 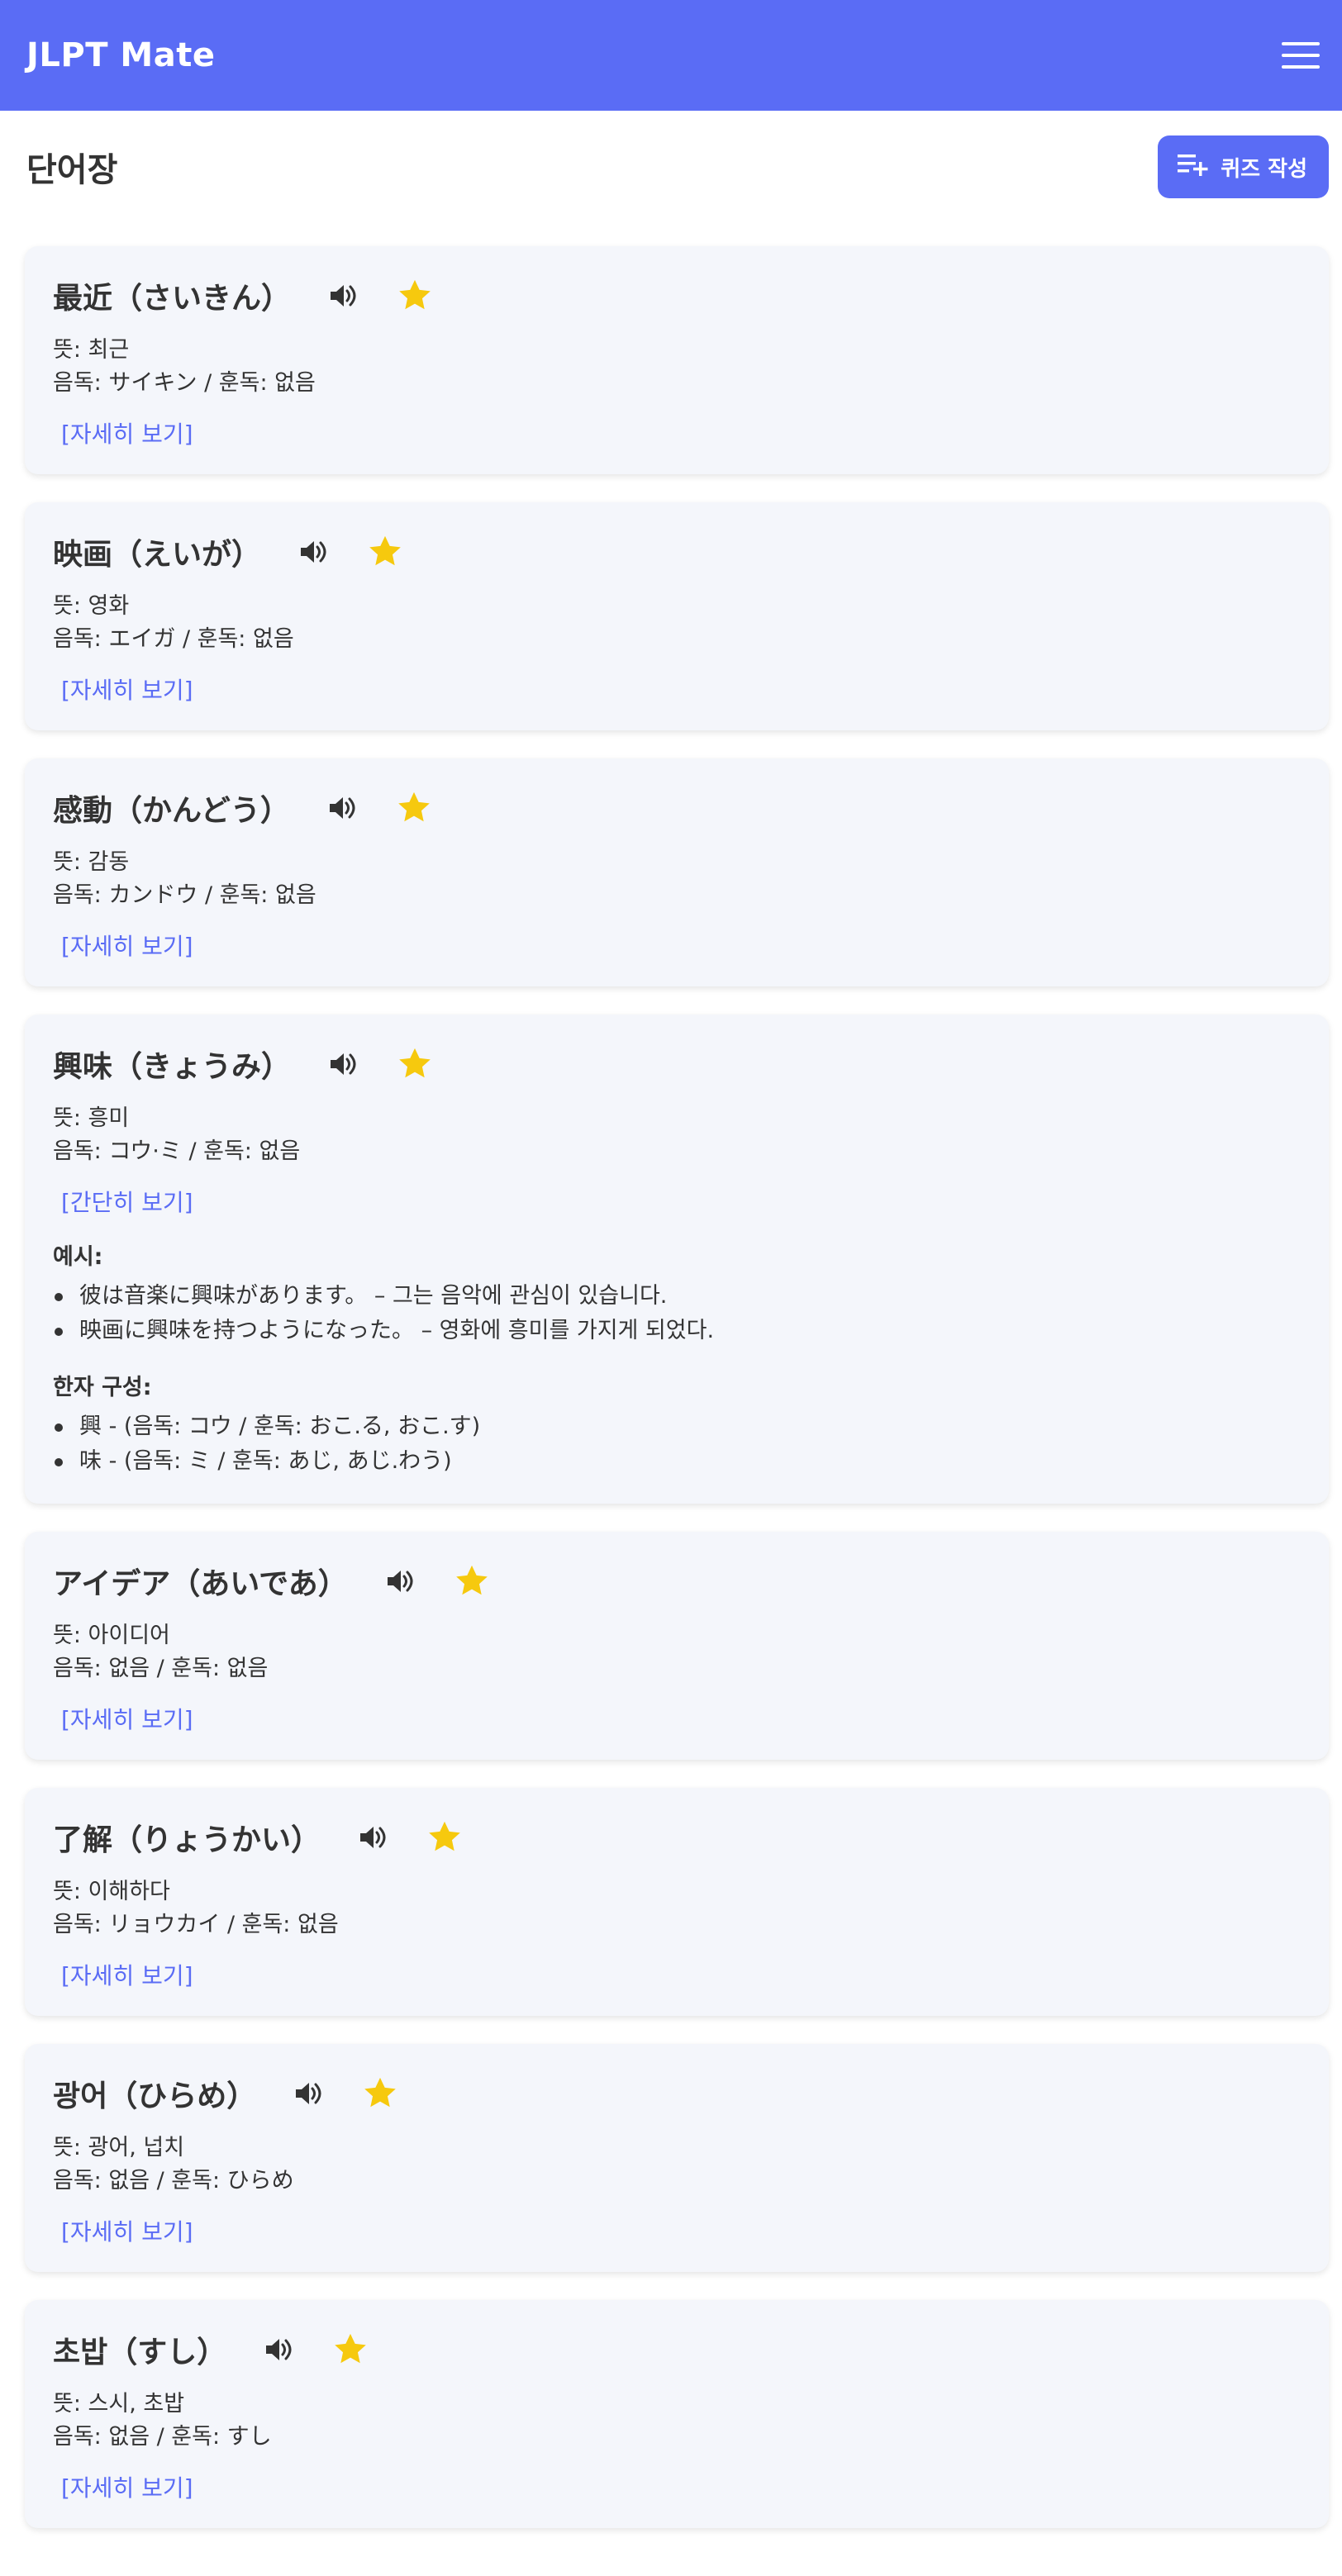 I want to click on page-header: 단어장 퀴즈 작성, so click(x=671, y=167).